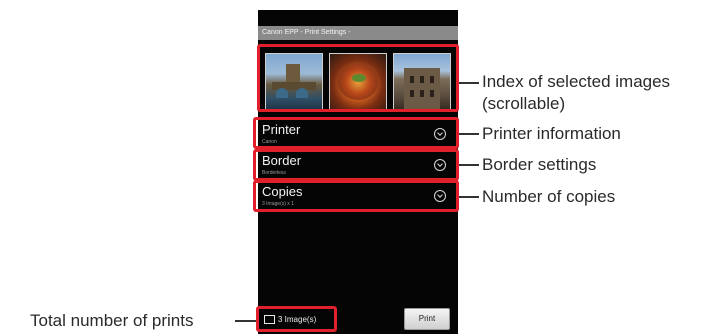 The image size is (706, 336). What do you see at coordinates (524, 103) in the screenshot?
I see `callout-index-line2: (scrollable)` at bounding box center [524, 103].